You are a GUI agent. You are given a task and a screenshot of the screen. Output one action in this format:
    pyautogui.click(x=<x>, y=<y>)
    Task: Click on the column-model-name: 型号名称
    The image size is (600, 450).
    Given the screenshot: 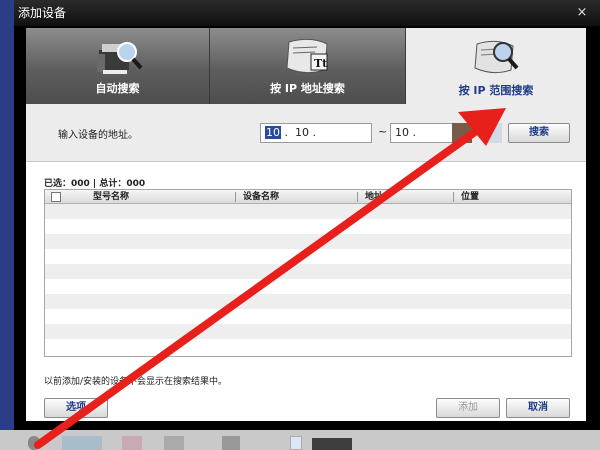 What is the action you would take?
    pyautogui.click(x=109, y=197)
    